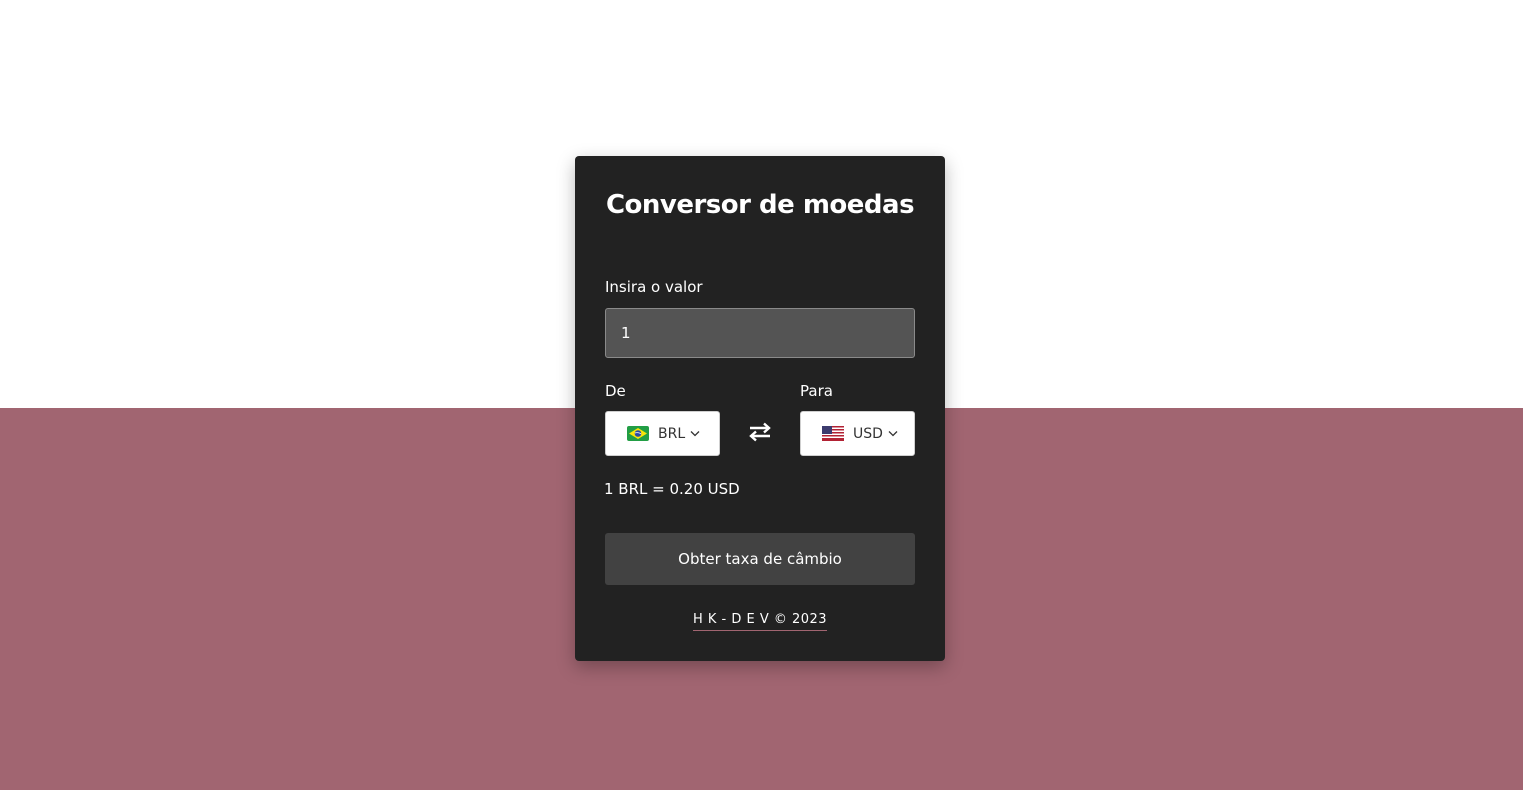 This screenshot has width=1523, height=790. I want to click on exchange-rate-text: 1 BRL = 0.20 USD, so click(672, 489).